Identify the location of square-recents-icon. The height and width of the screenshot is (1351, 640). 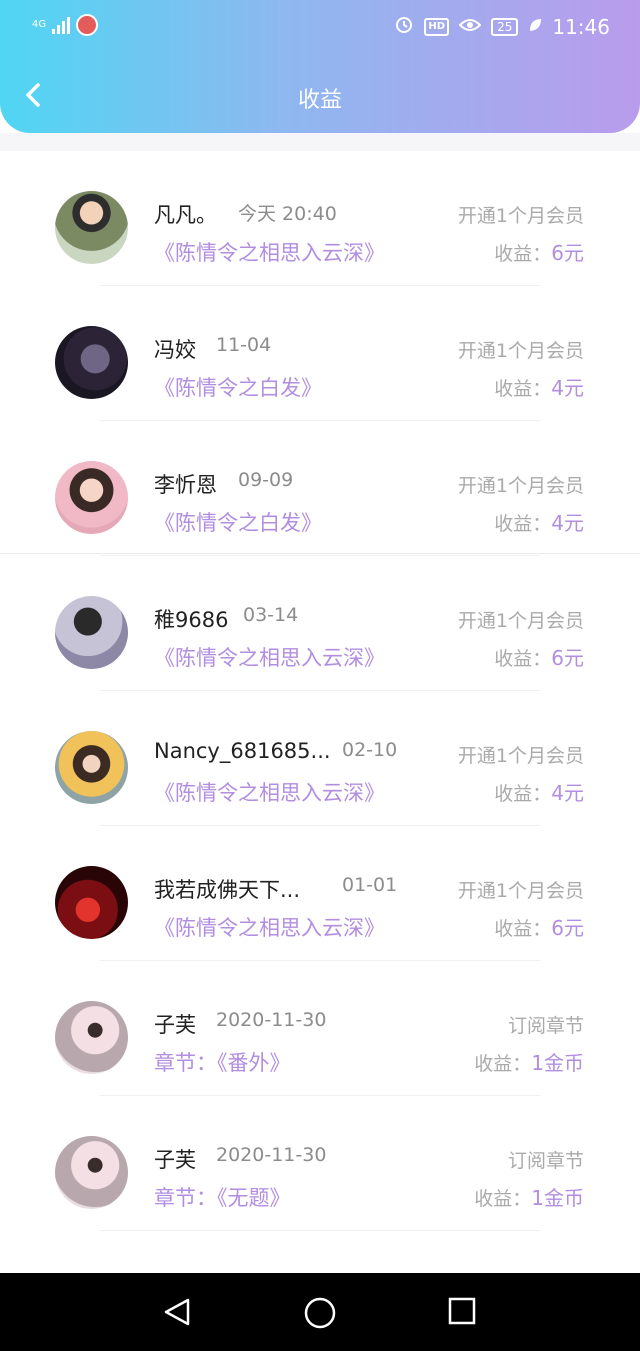
(462, 1311).